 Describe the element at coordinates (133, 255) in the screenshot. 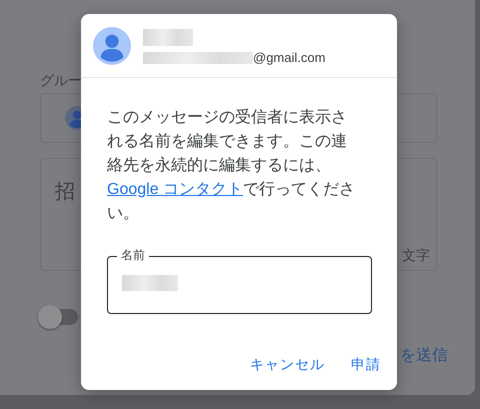

I see `field-label: 名前` at that location.